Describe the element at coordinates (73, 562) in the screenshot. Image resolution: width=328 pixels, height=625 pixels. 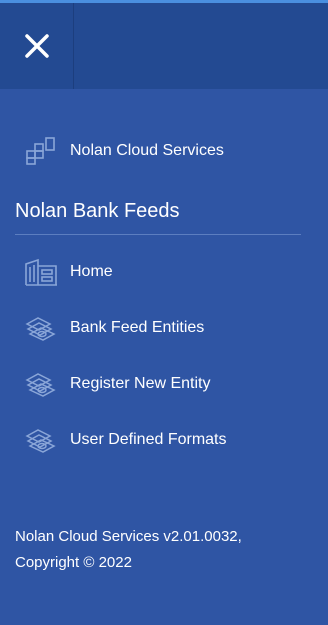
I see `copyright-text: Copyright © 2022` at that location.